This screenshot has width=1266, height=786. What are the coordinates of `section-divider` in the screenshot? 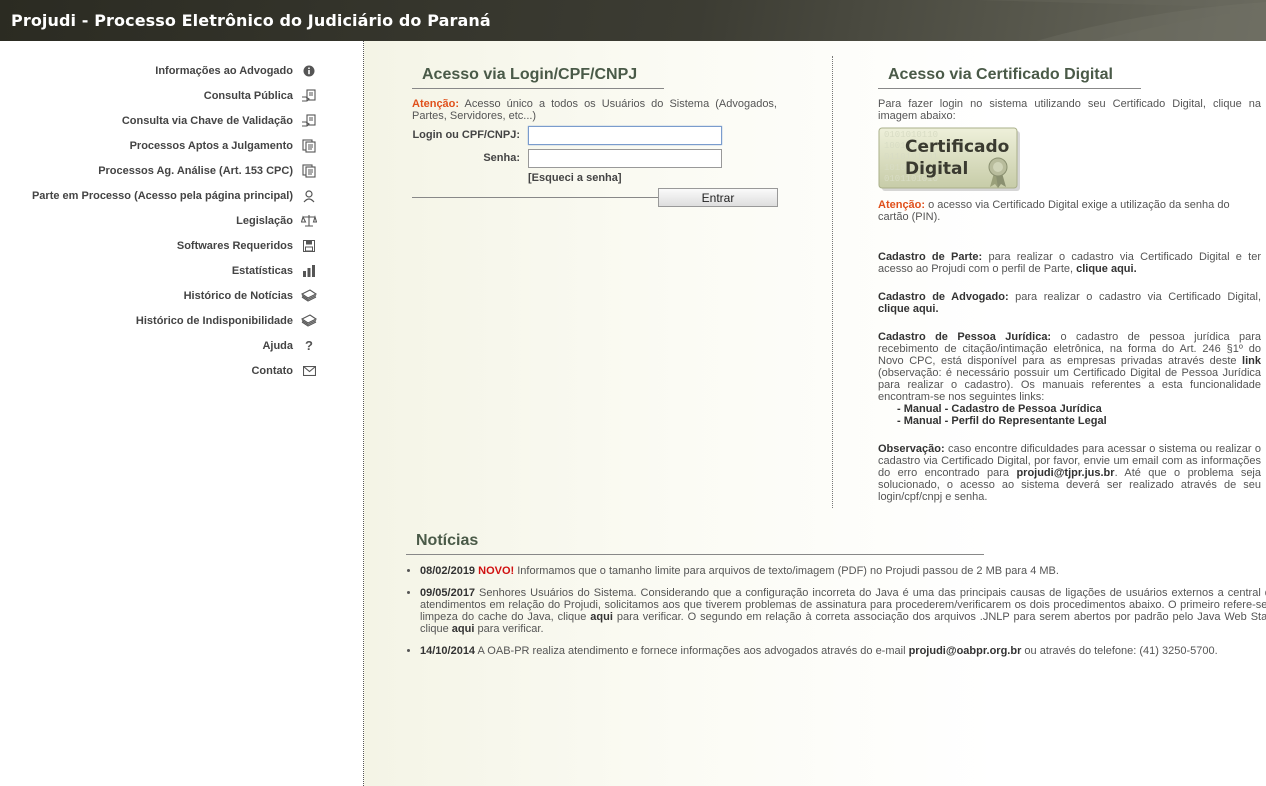 It's located at (832, 282).